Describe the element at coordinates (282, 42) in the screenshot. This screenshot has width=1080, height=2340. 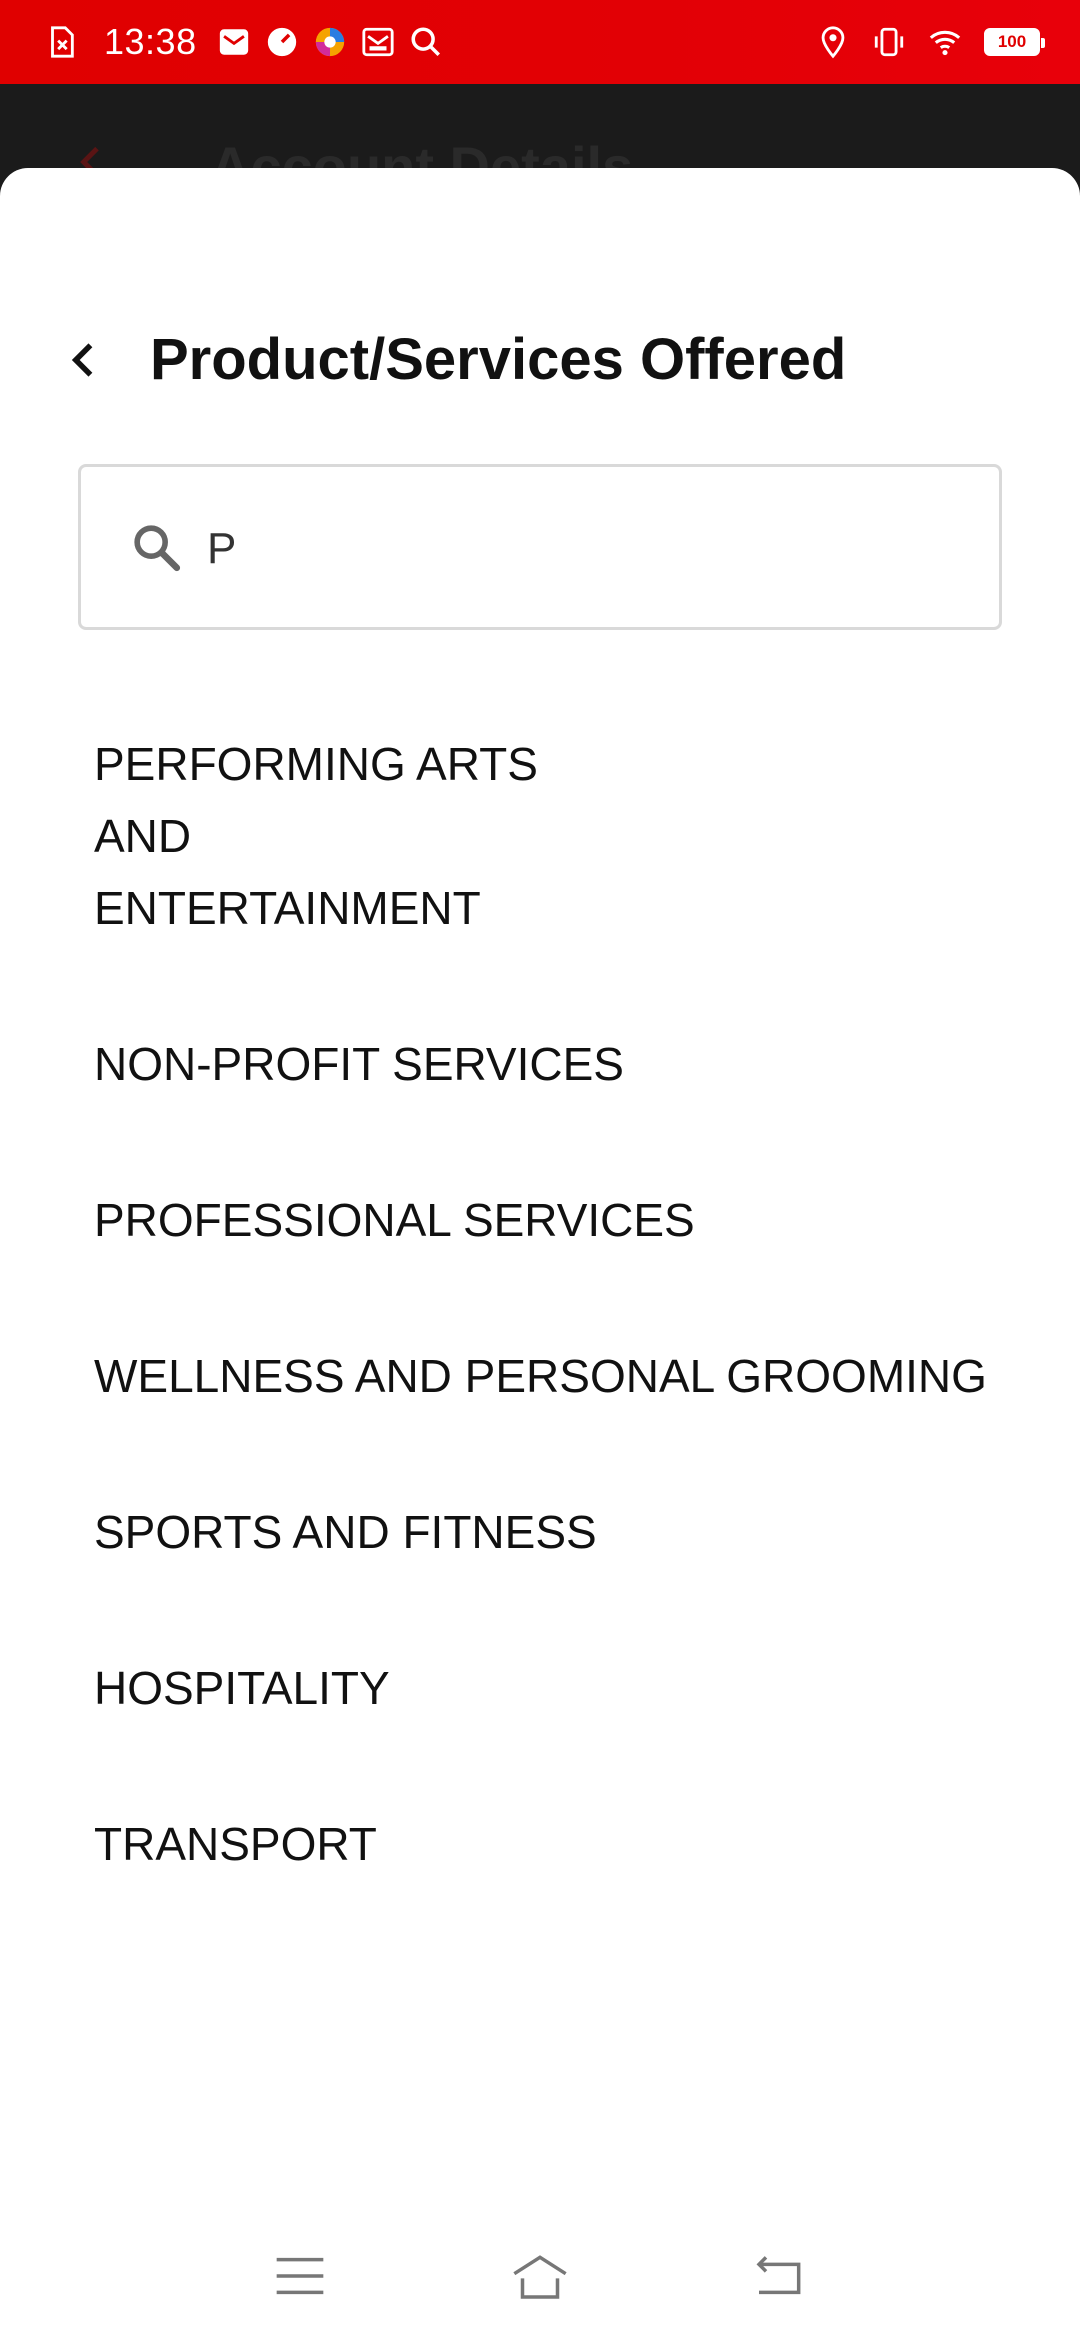
I see `speed-icon` at that location.